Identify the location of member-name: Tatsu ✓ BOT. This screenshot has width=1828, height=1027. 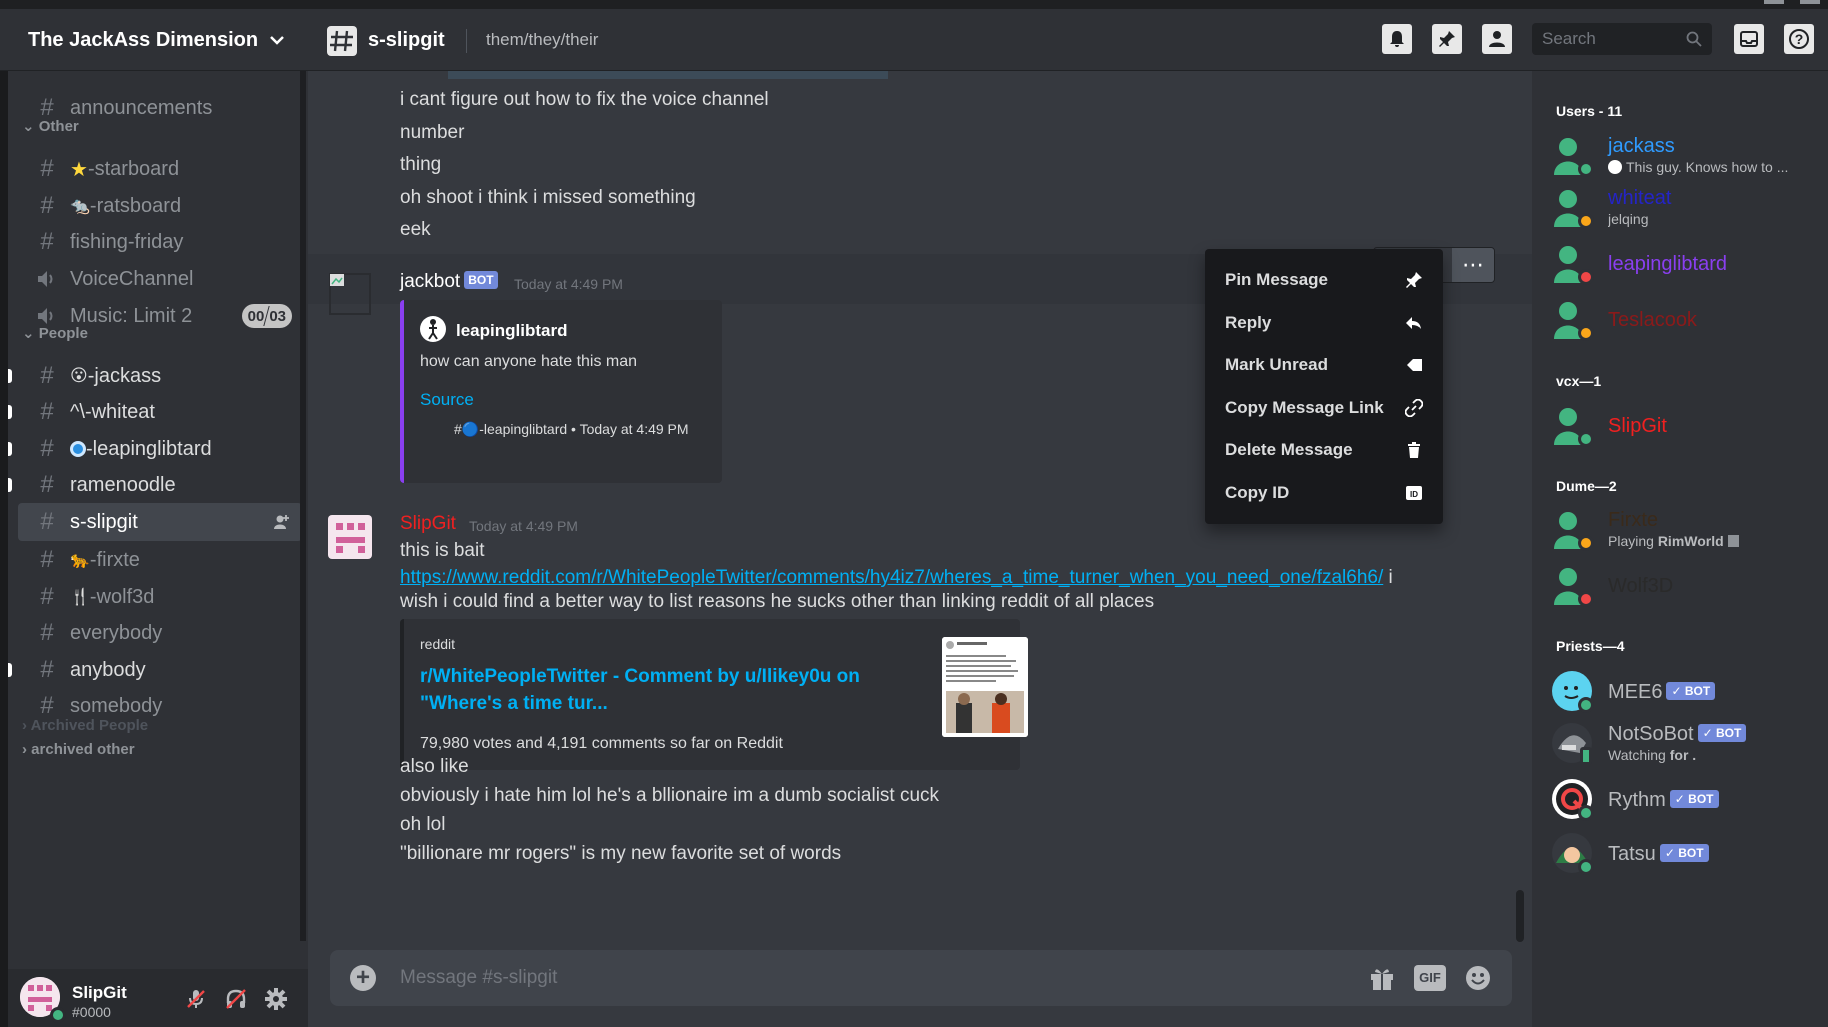
(1658, 854).